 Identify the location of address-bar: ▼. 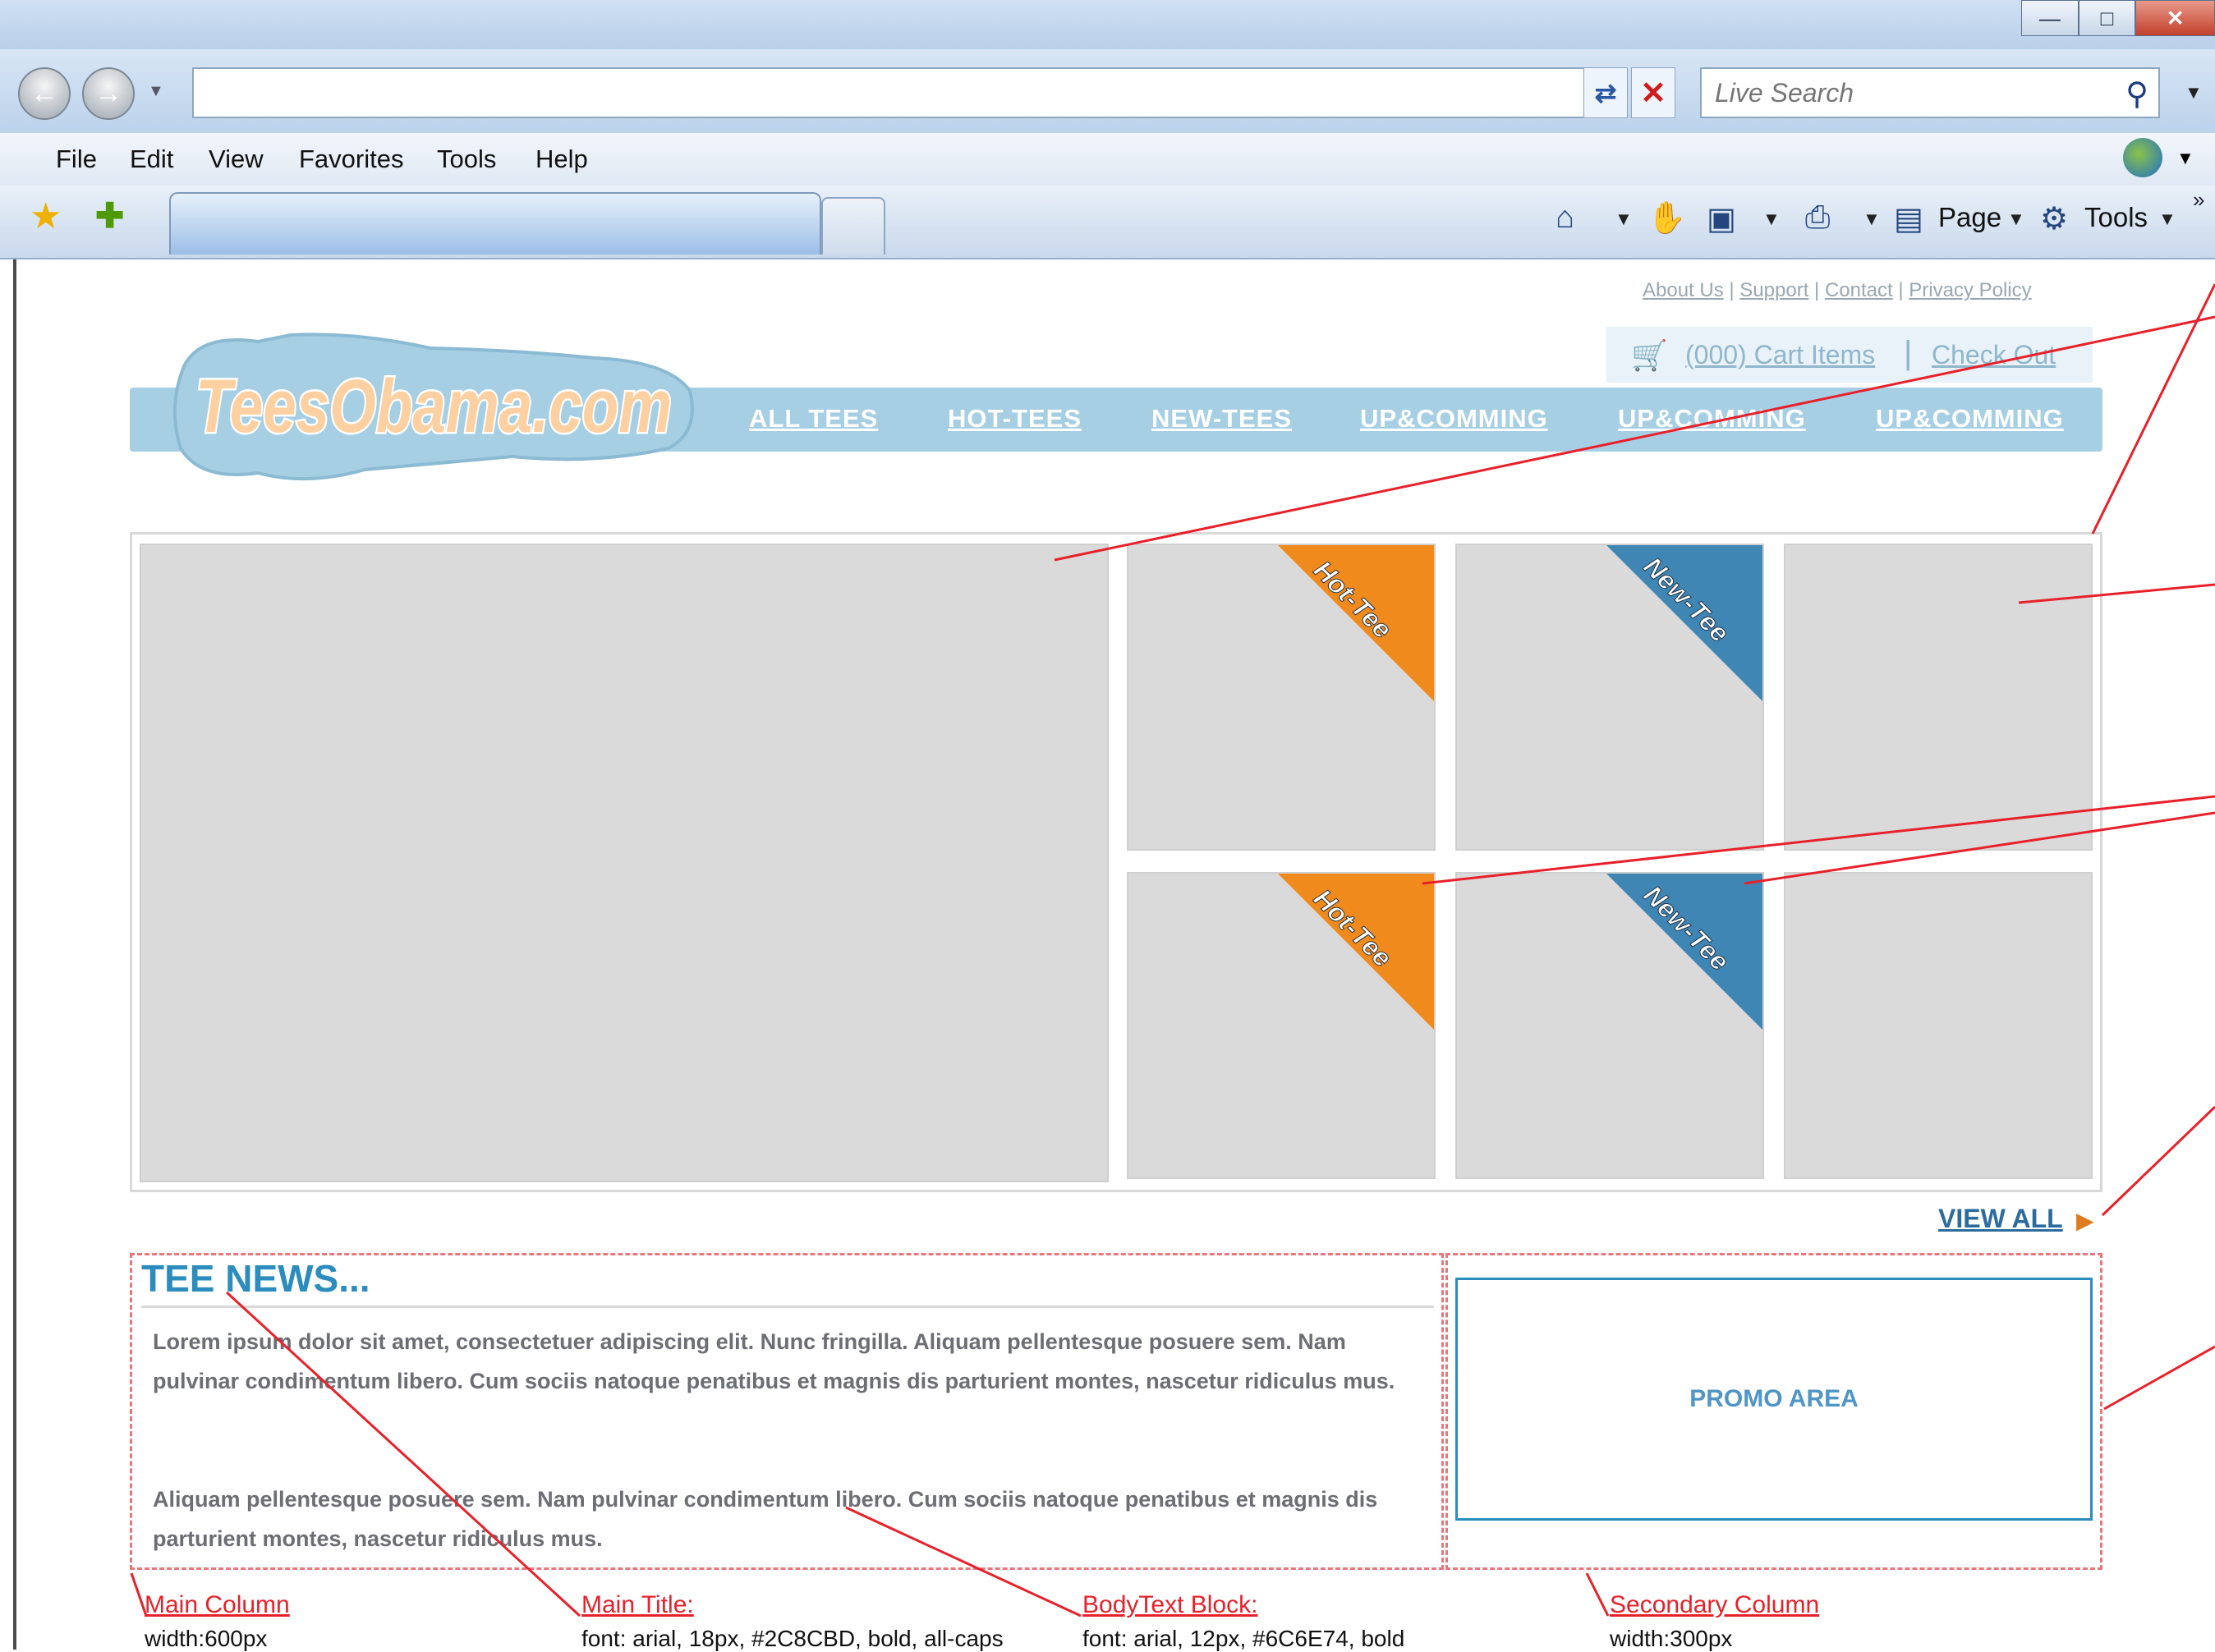
(901, 93).